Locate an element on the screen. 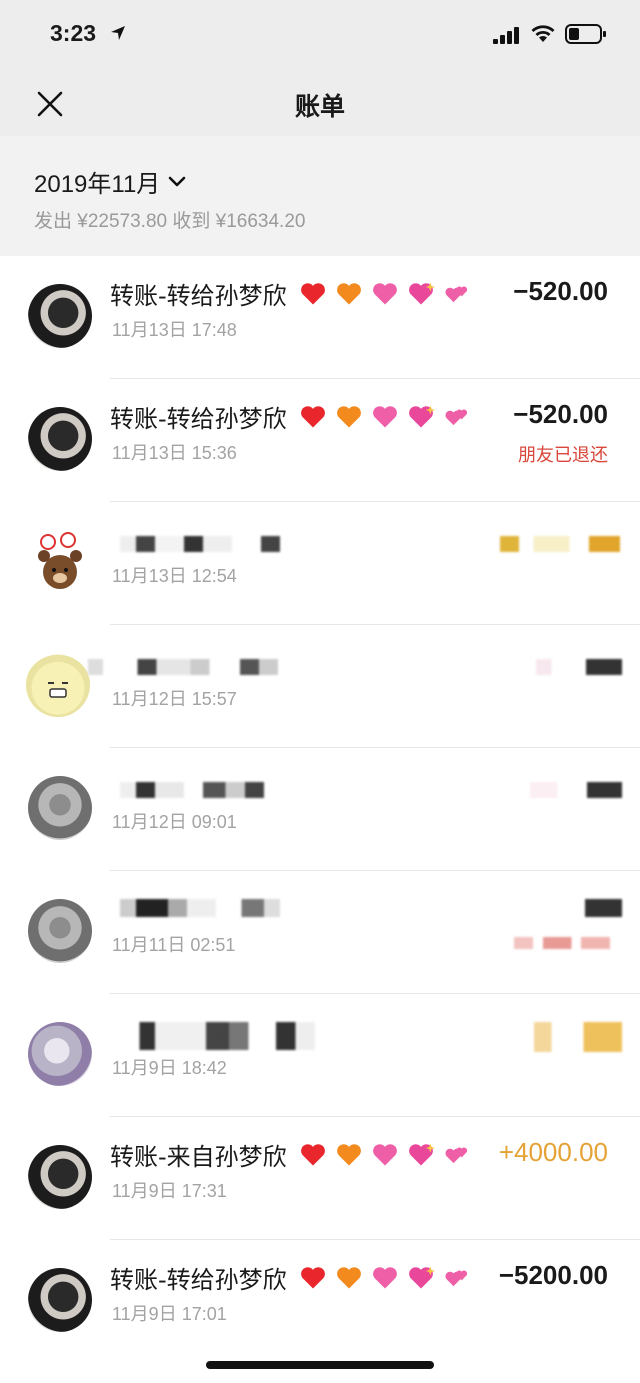  cellular-signal-icon is located at coordinates (506, 35).